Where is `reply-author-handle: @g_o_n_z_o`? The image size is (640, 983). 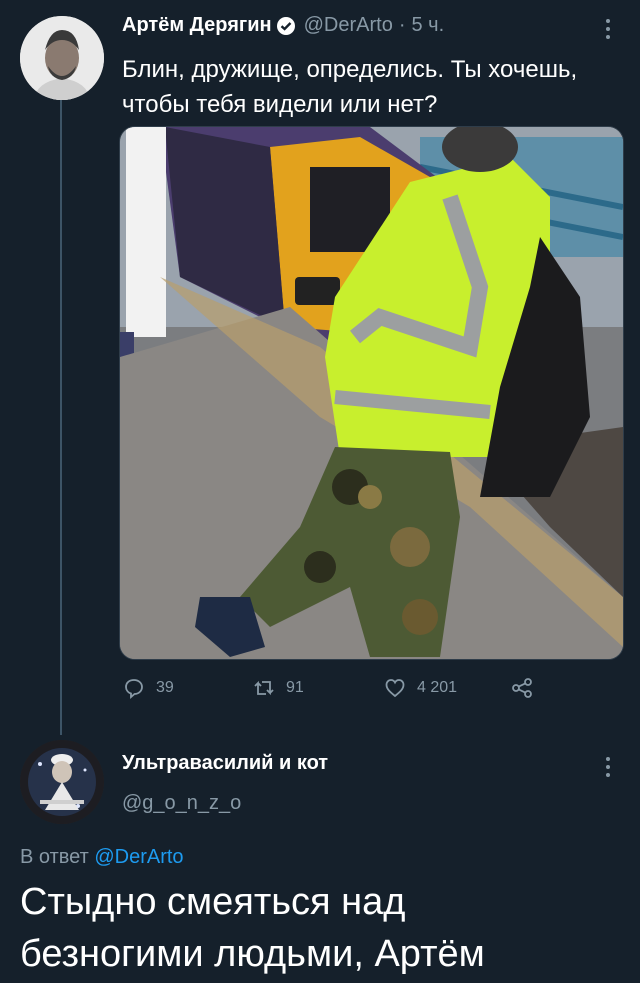
reply-author-handle: @g_o_n_z_o is located at coordinates (181, 803).